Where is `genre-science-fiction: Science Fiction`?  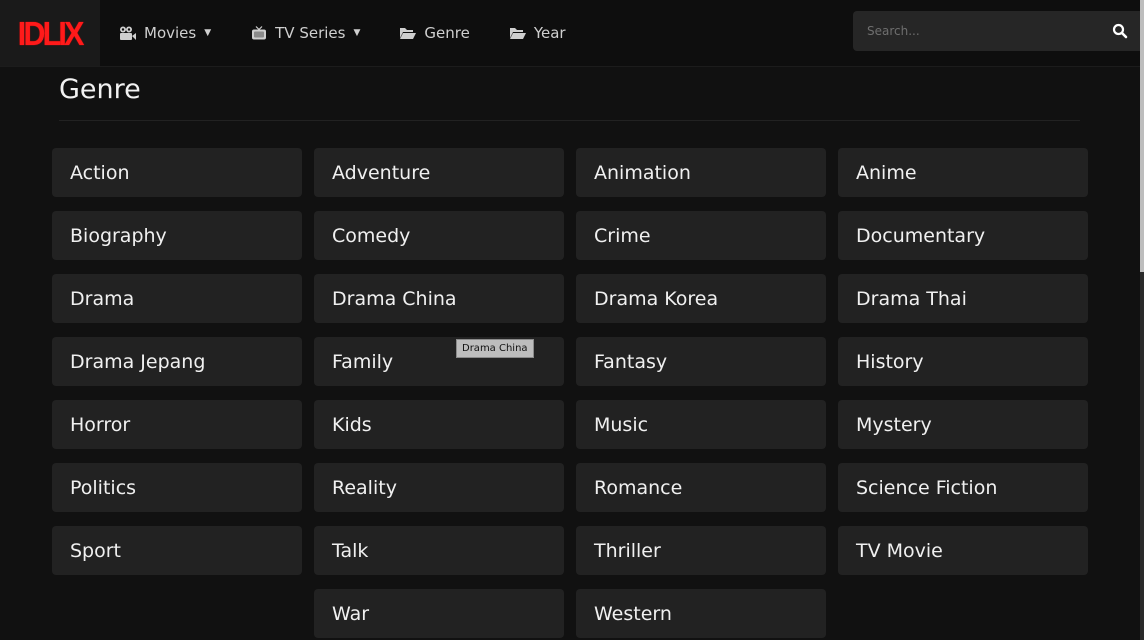
genre-science-fiction: Science Fiction is located at coordinates (963, 487).